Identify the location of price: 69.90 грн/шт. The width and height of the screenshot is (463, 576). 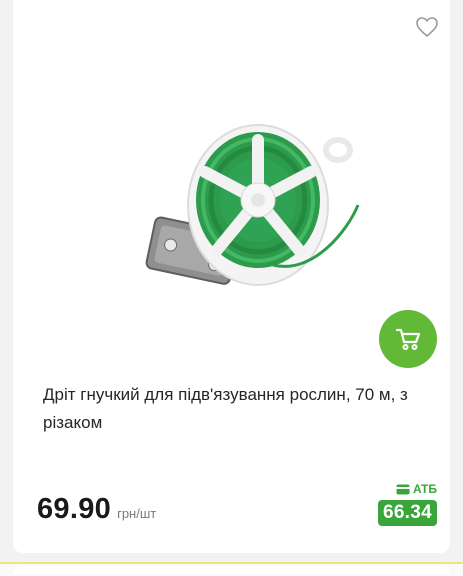
(96, 509).